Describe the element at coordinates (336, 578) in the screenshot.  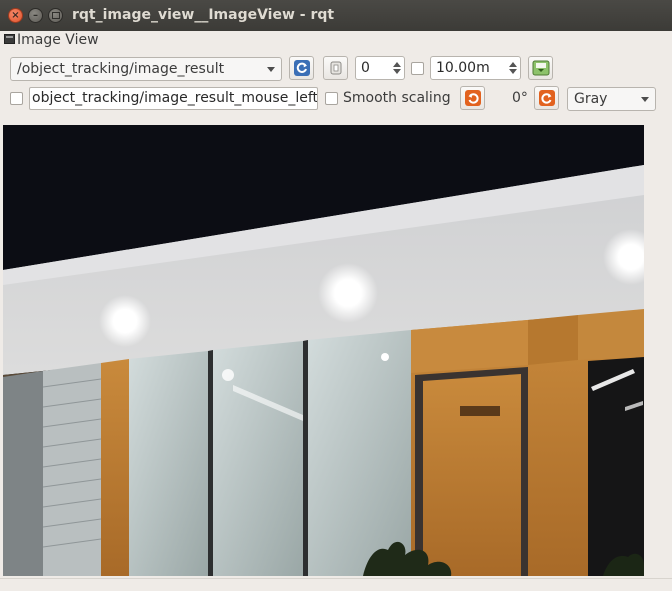
I see `status-divider` at that location.